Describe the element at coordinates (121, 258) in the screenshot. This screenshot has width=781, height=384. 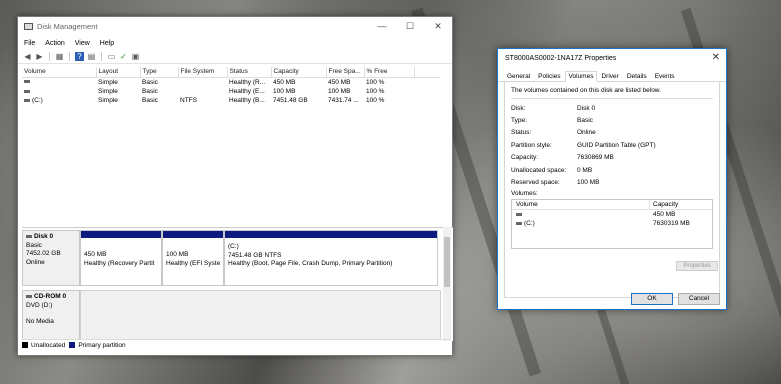
I see `recovery-partition: 450 MB Healthy (Recovery Partit` at that location.